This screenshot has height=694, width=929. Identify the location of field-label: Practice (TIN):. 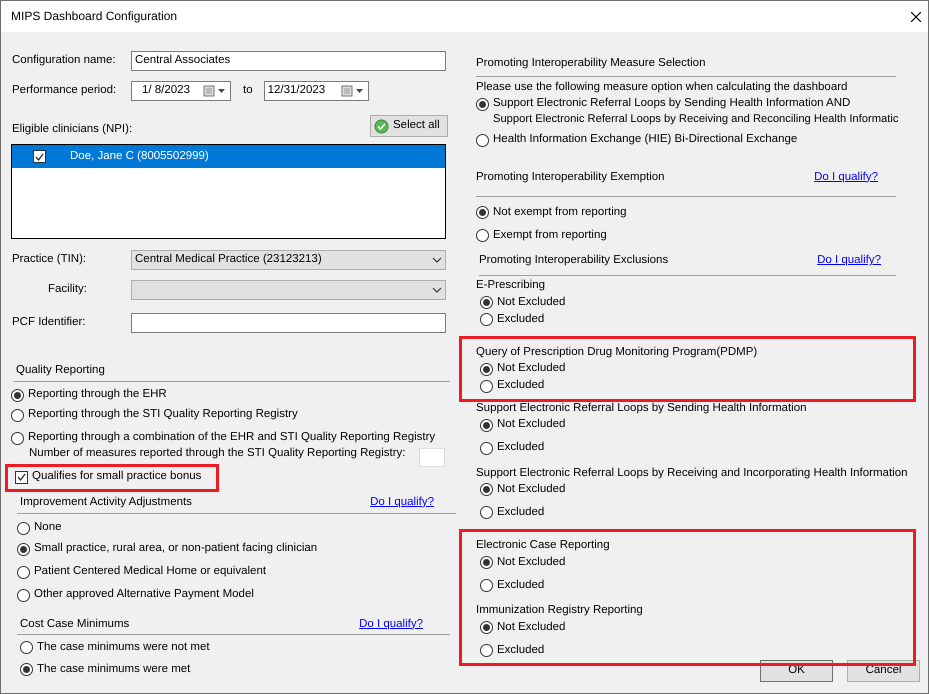
(49, 260).